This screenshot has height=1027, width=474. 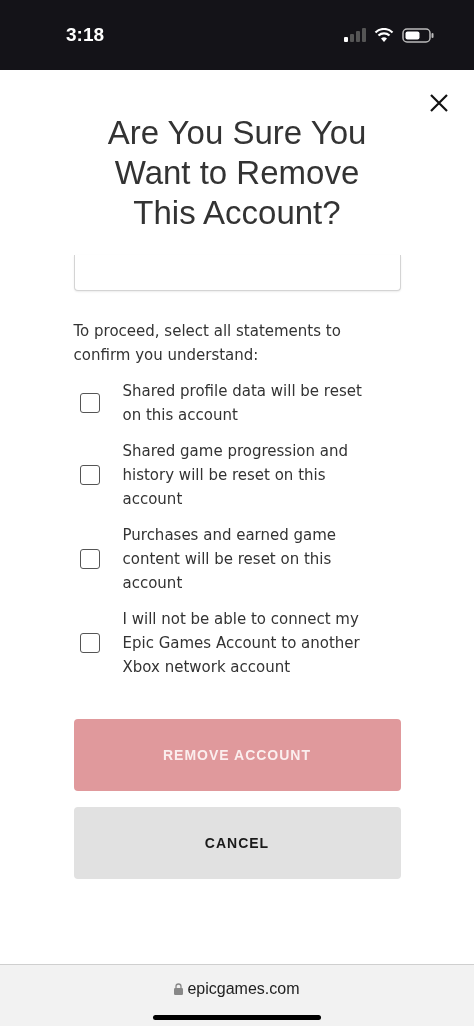 I want to click on lock-icon, so click(x=179, y=989).